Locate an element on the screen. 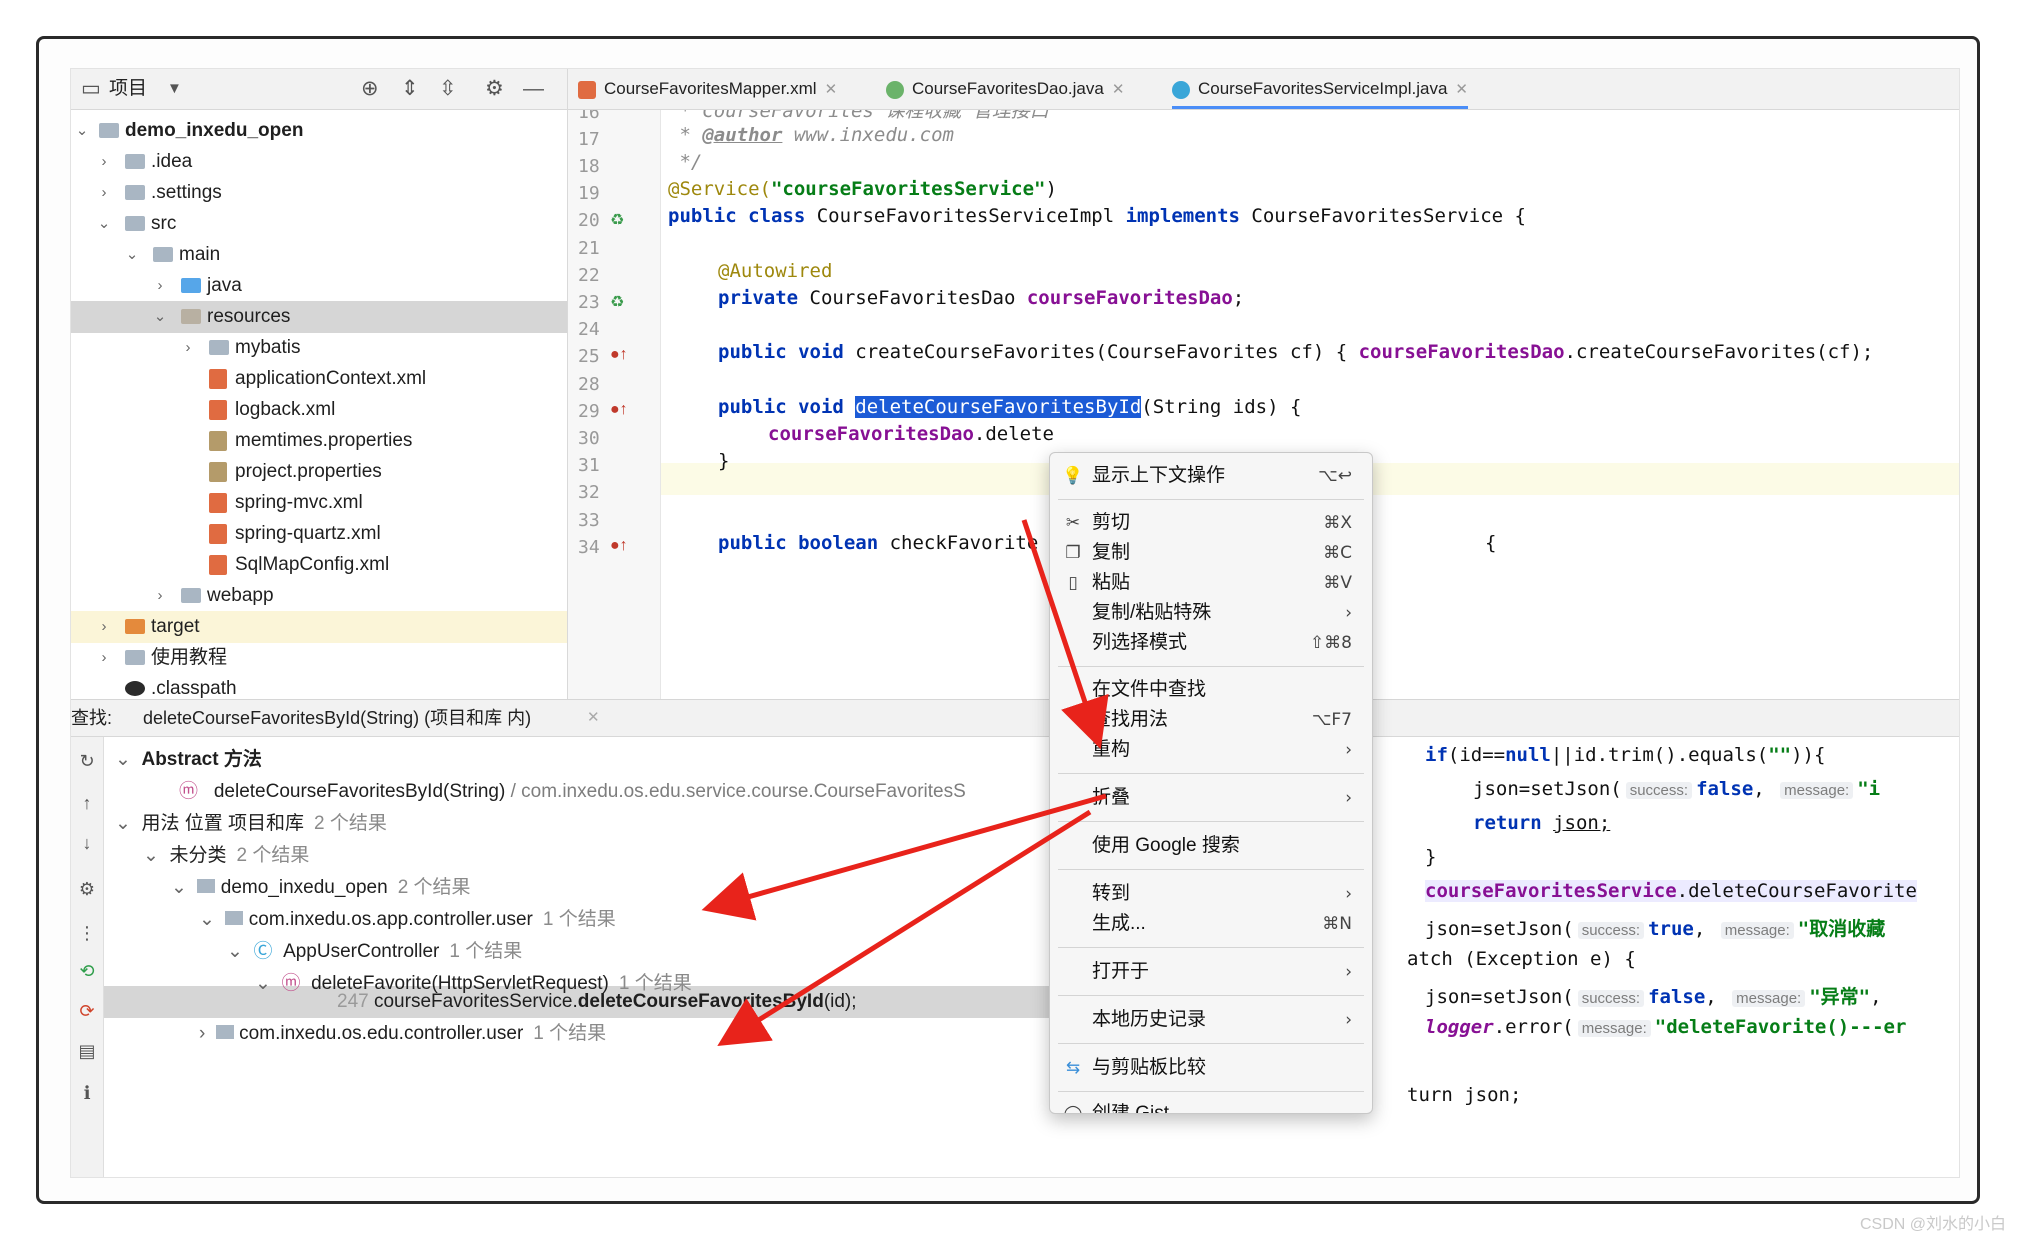  arrow-up-icon: ↑ is located at coordinates (87, 803).